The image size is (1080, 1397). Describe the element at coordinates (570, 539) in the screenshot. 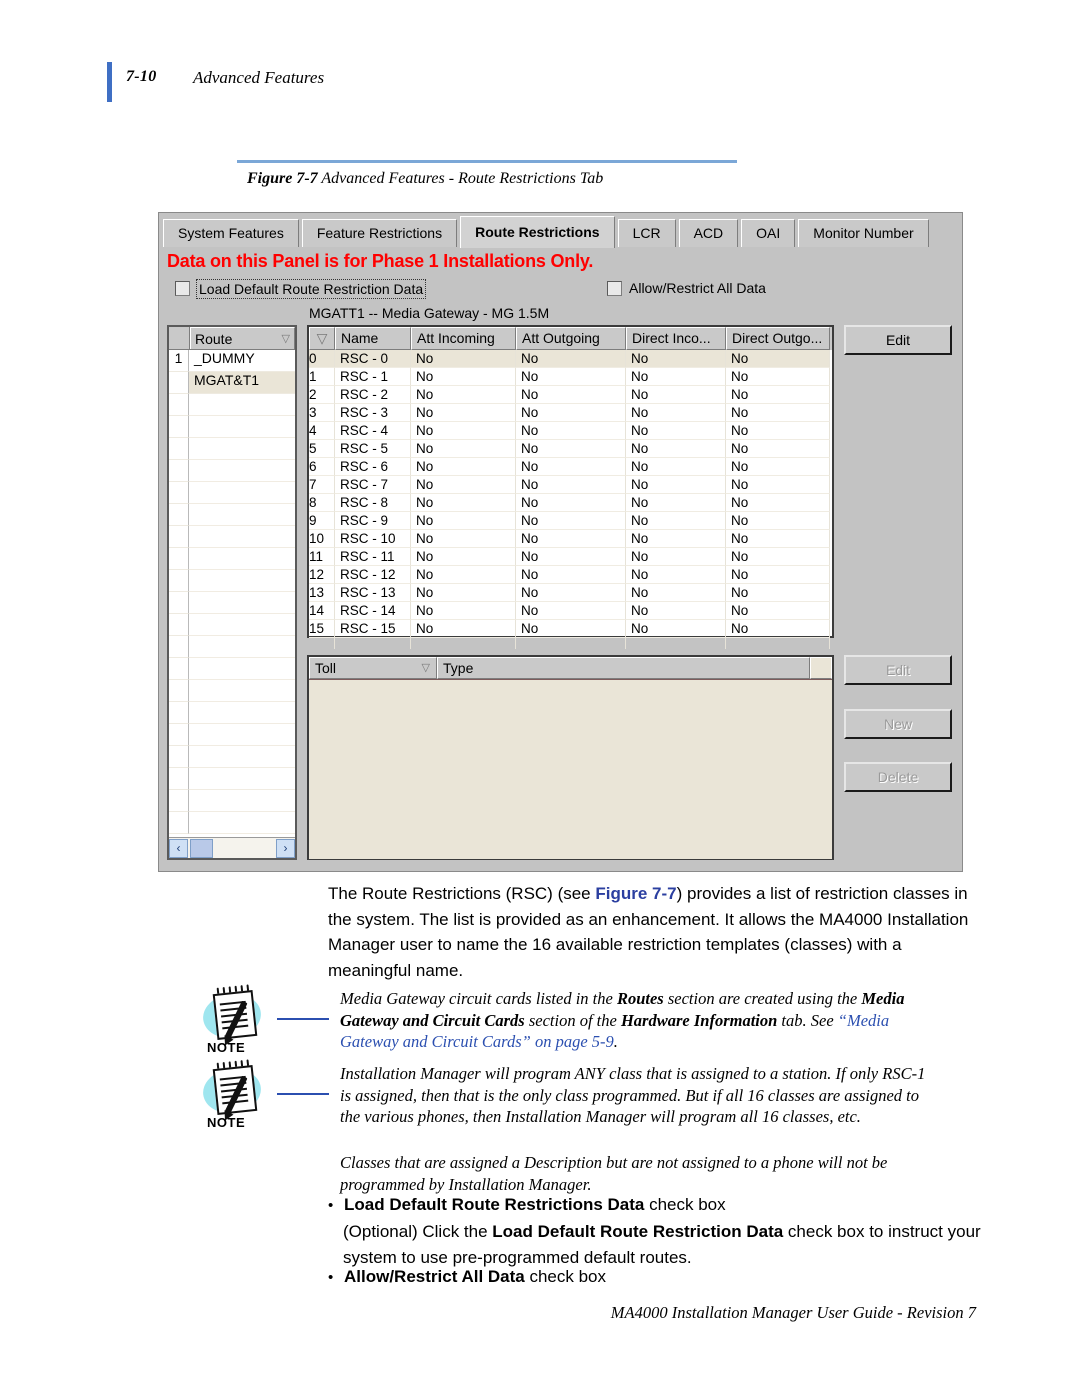

I see `rsc-row: 10 RSC - 10 No No No No` at that location.